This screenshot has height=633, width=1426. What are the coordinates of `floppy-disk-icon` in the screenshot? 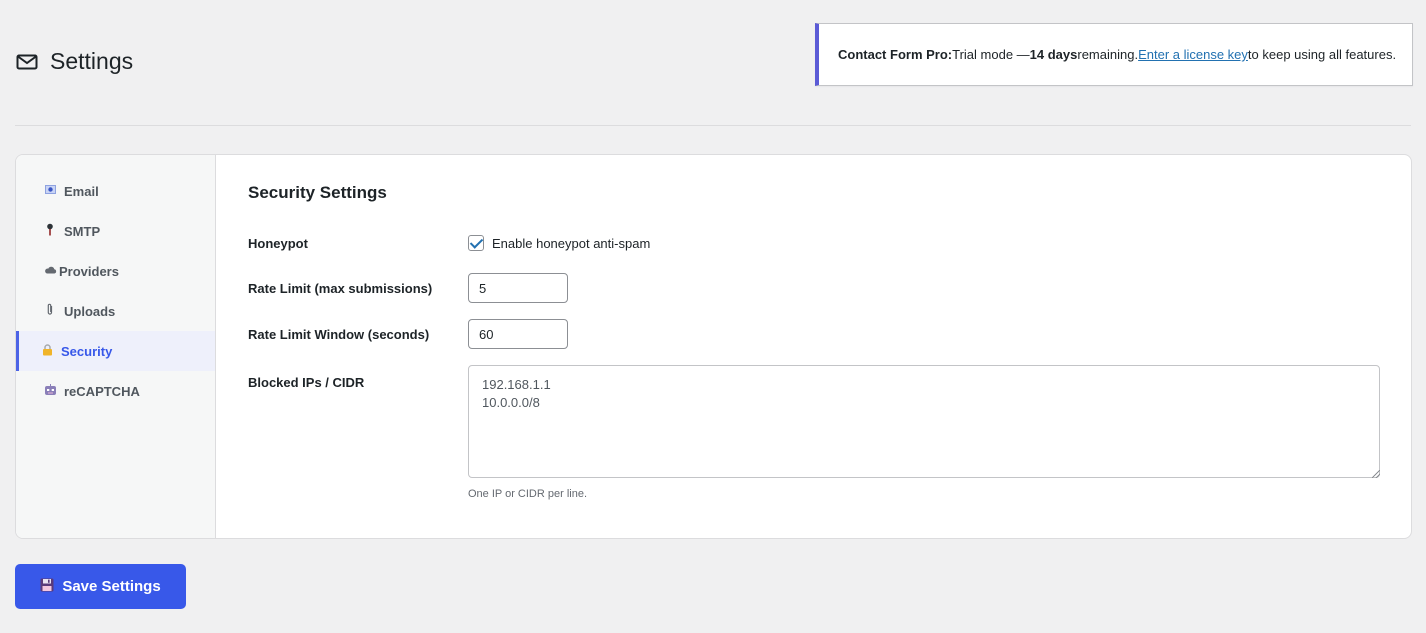 It's located at (47, 587).